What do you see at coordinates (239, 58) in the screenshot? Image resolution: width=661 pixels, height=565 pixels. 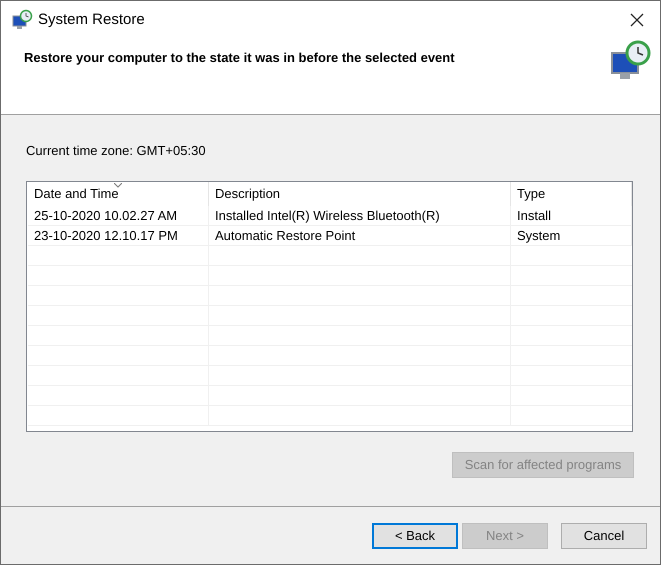 I see `page-heading: Restore your computer to the state it was in before the selected event` at bounding box center [239, 58].